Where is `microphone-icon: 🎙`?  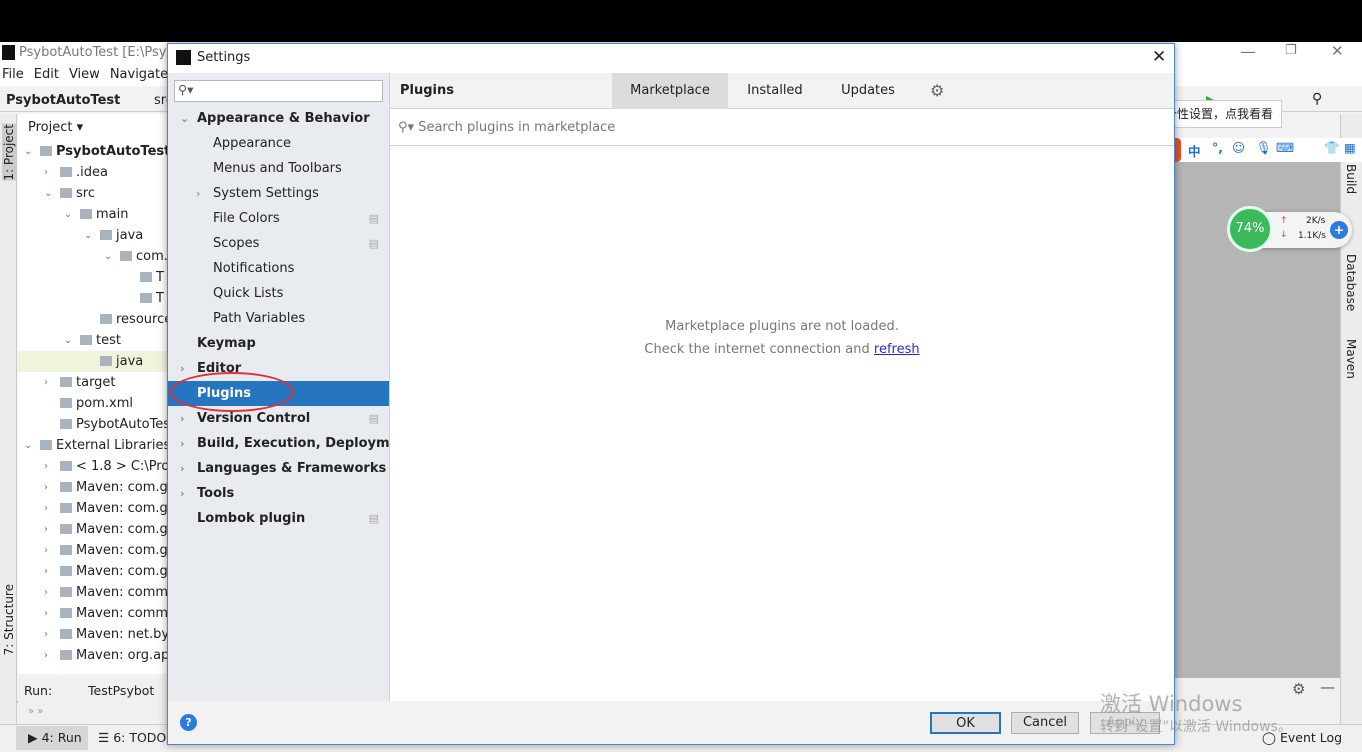 microphone-icon: 🎙 is located at coordinates (1264, 148).